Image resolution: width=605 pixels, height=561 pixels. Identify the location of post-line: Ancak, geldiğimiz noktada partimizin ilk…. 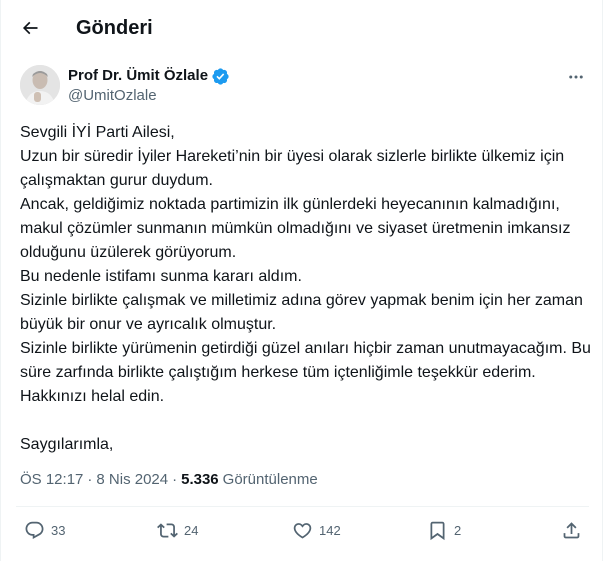
(295, 228).